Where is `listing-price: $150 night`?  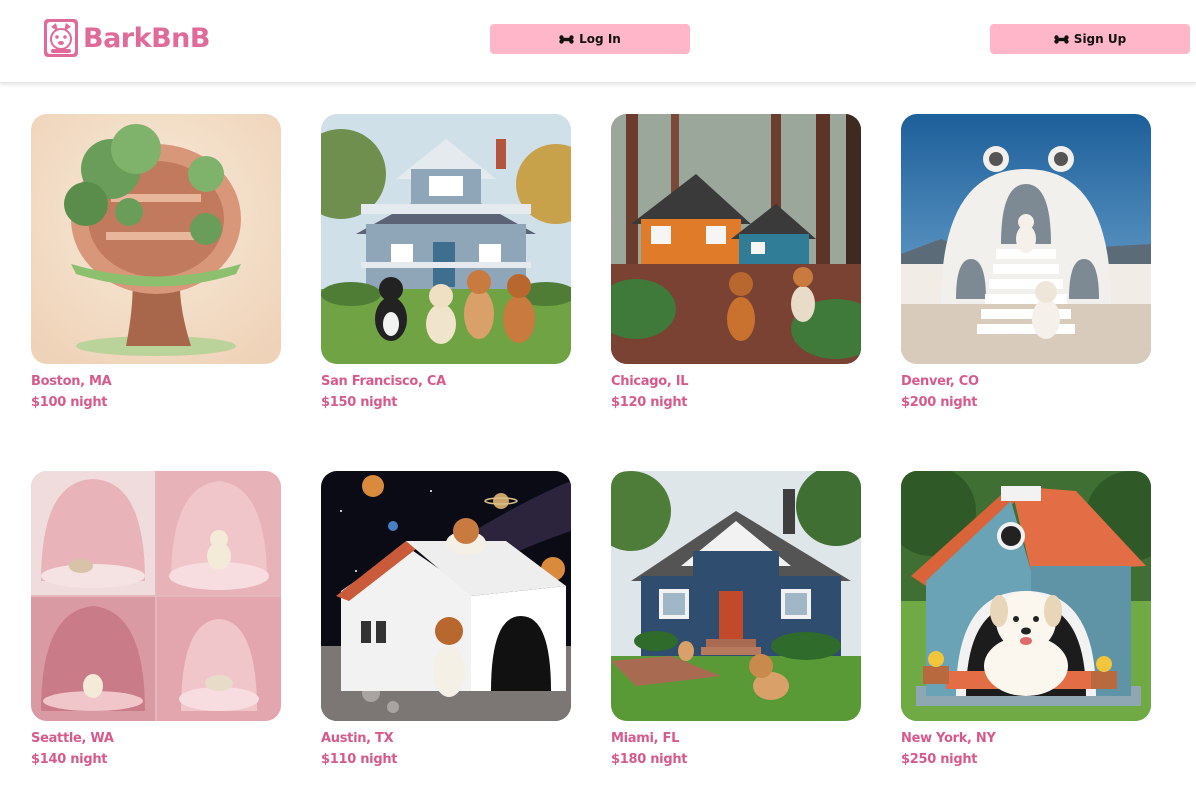 listing-price: $150 night is located at coordinates (359, 402).